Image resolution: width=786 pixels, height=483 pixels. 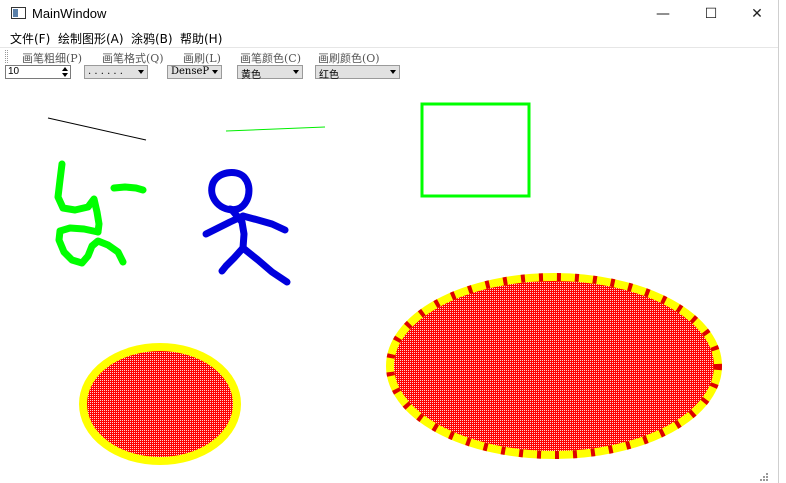 I want to click on brush-combo: DensePa, so click(x=194, y=72).